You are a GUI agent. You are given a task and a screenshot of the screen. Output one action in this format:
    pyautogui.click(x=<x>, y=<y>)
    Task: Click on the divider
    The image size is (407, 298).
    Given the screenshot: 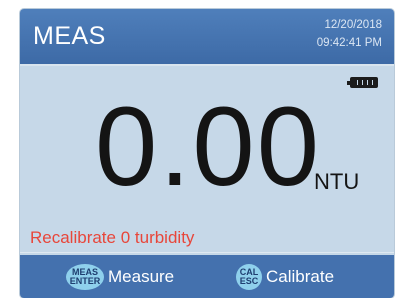 What is the action you would take?
    pyautogui.click(x=207, y=252)
    